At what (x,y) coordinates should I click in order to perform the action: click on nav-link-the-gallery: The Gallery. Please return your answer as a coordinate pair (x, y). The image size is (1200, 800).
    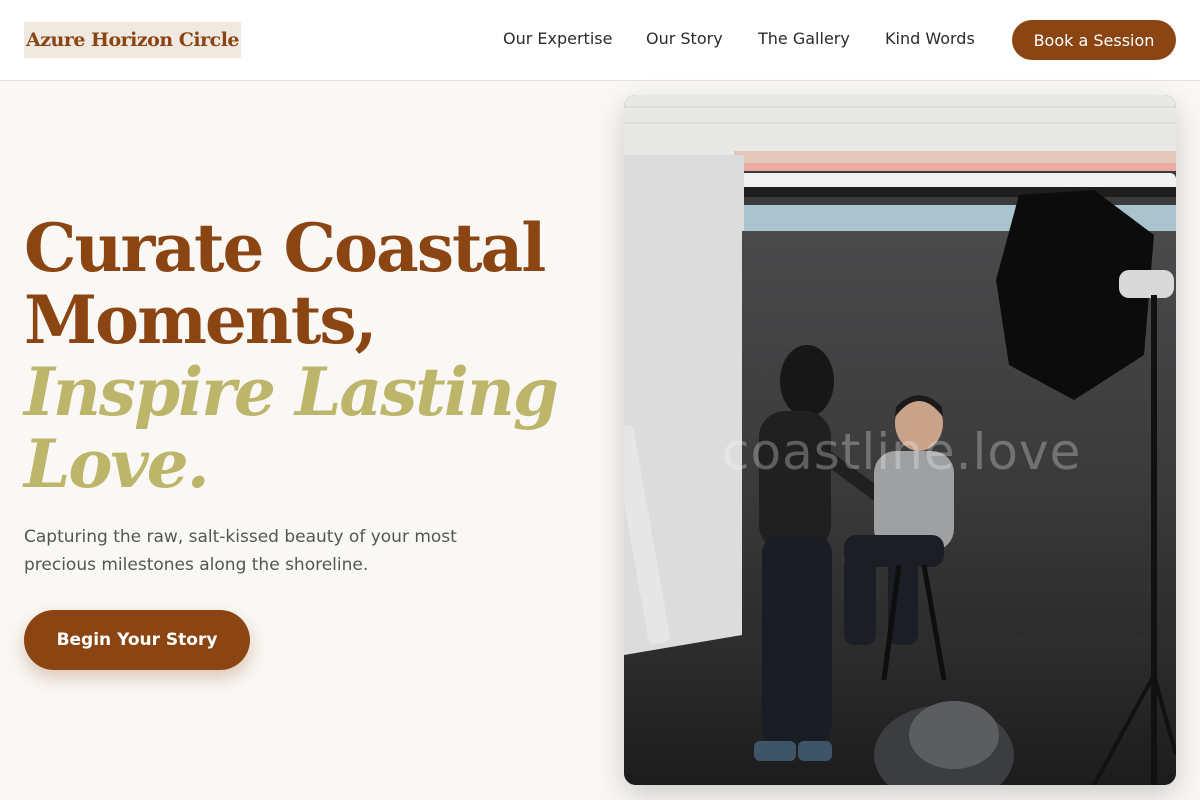
    Looking at the image, I should click on (804, 40).